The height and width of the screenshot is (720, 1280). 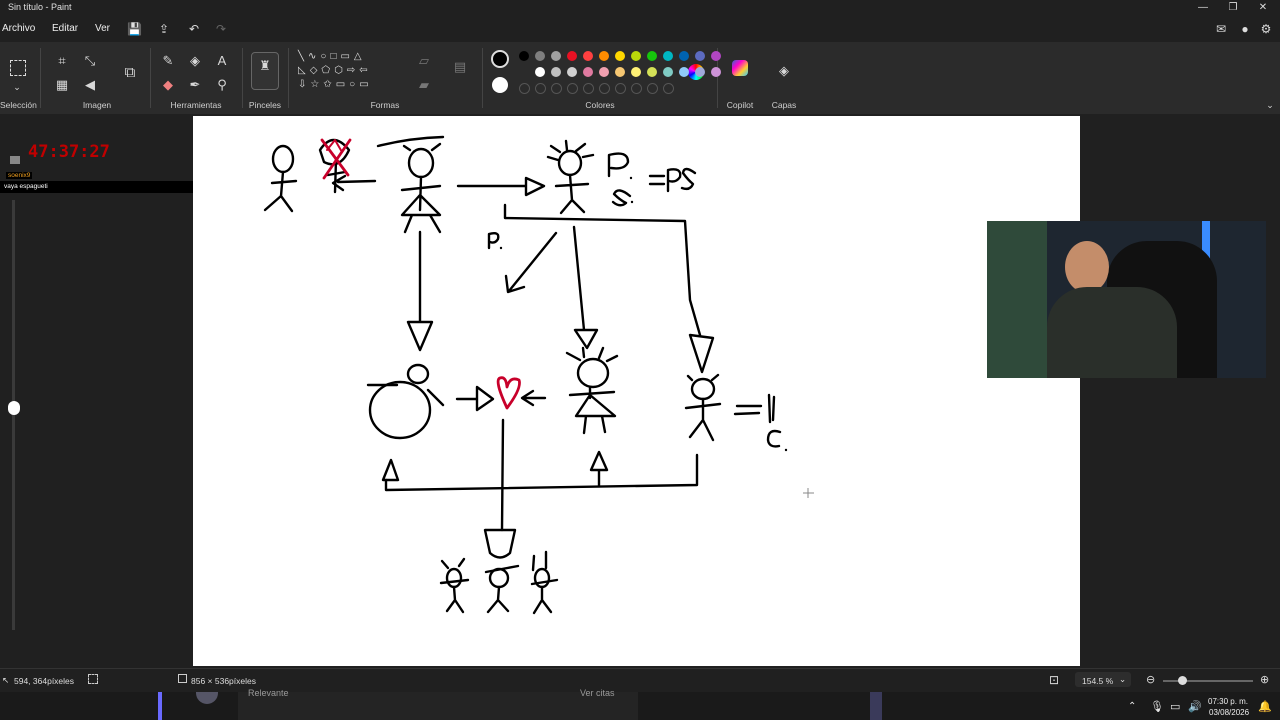 What do you see at coordinates (1266, 29) in the screenshot?
I see `settings-gear-icon: ⚙` at bounding box center [1266, 29].